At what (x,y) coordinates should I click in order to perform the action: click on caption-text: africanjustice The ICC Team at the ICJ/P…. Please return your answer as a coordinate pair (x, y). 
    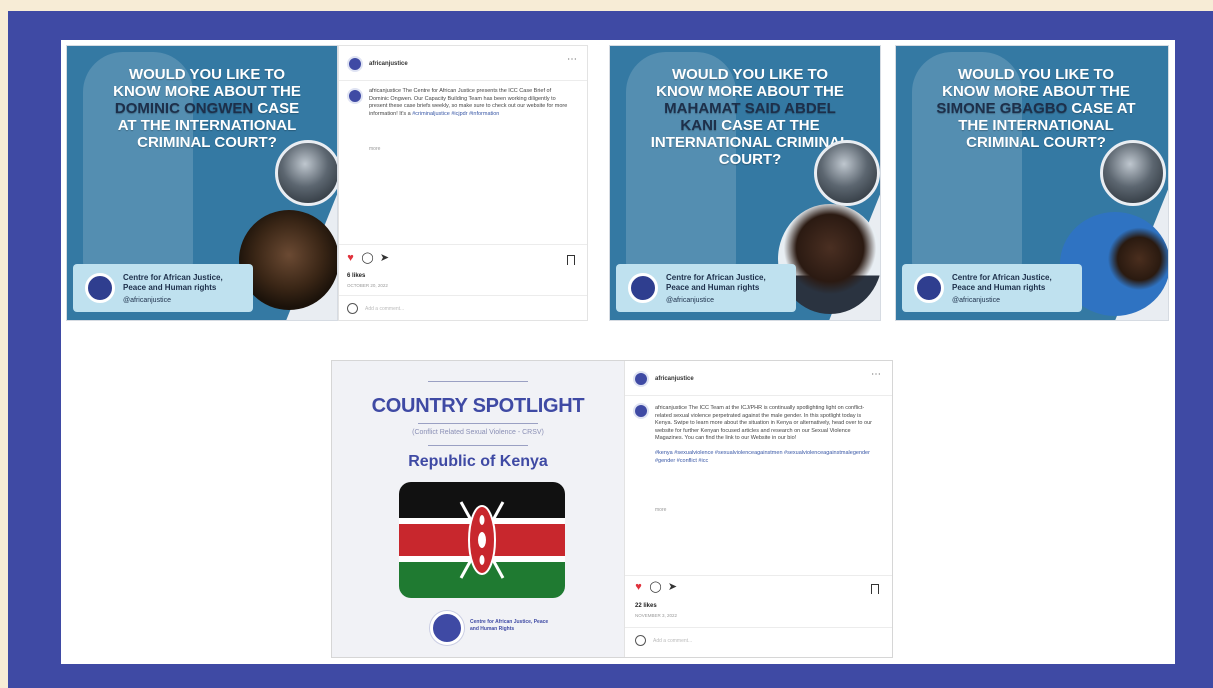
    Looking at the image, I should click on (763, 423).